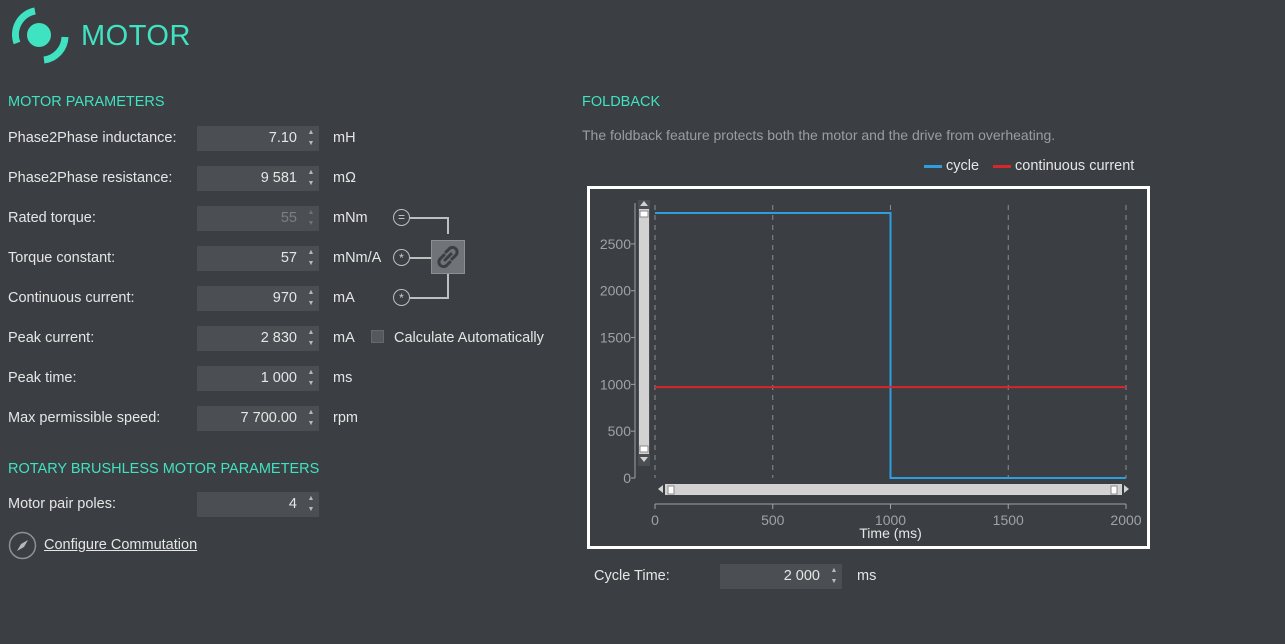 This screenshot has width=1285, height=644. Describe the element at coordinates (344, 178) in the screenshot. I see `resistance-unit: mΩ` at that location.